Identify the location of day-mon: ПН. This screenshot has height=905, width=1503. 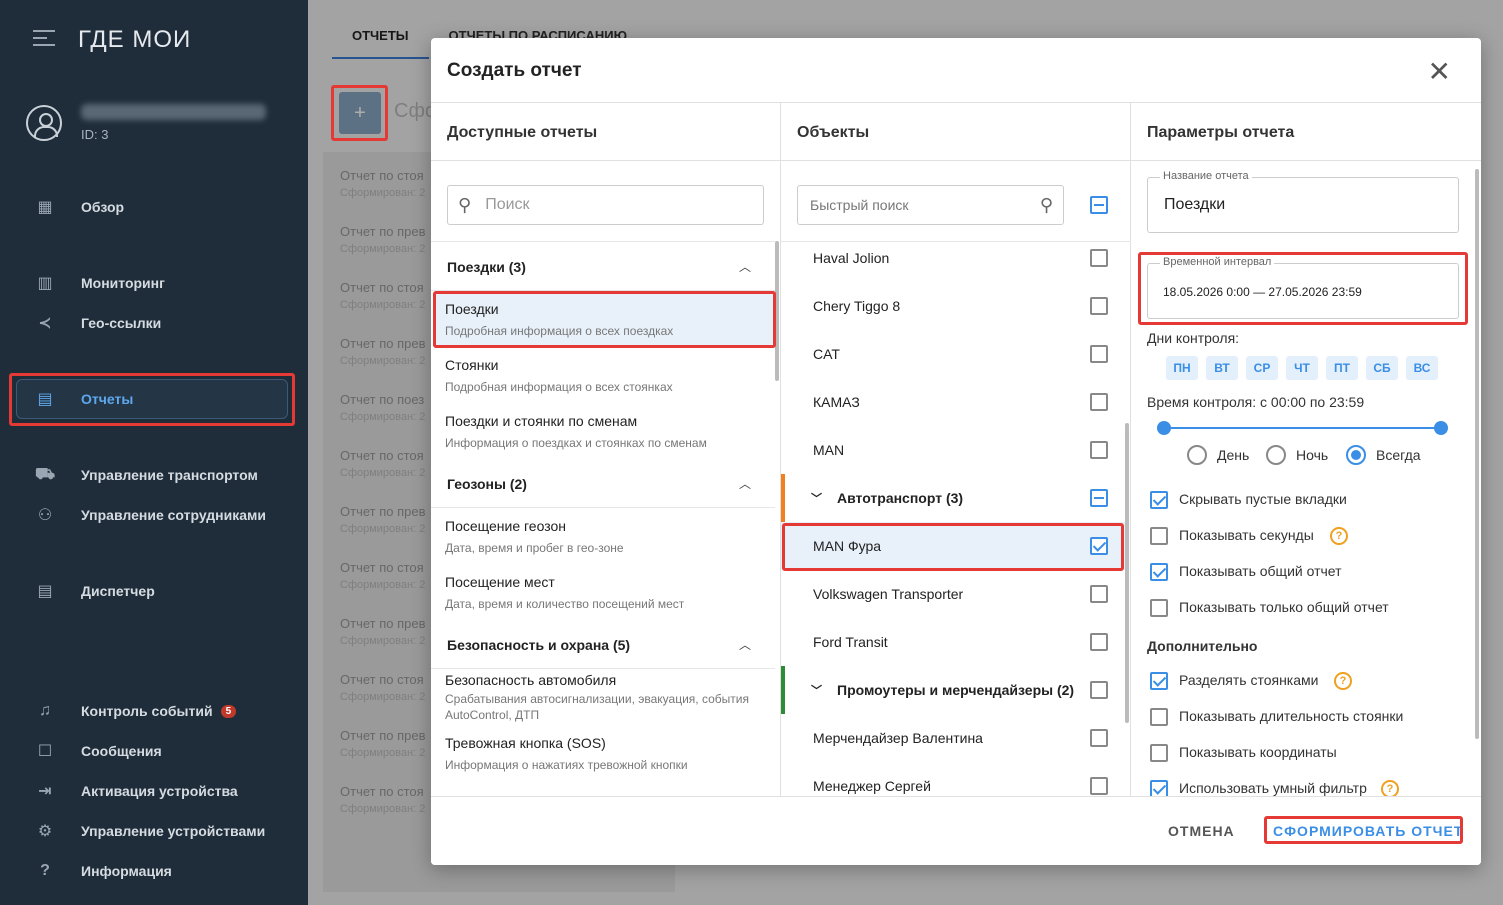
(1182, 368).